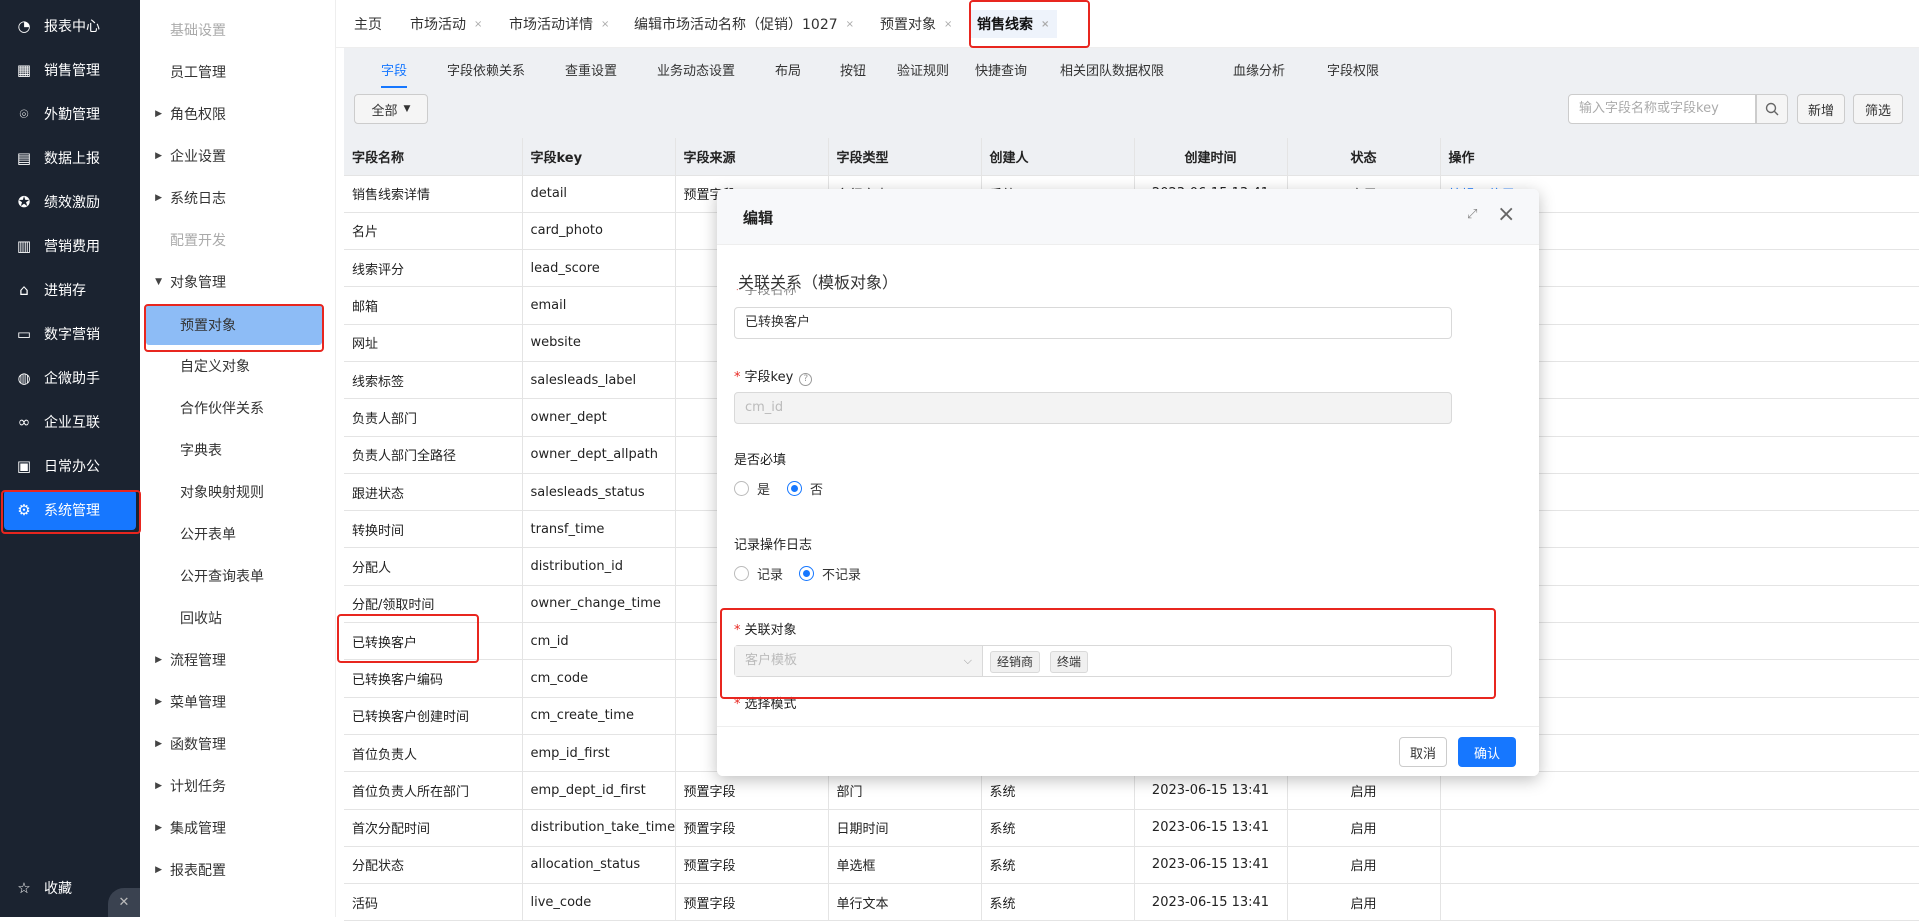  I want to click on nav-item: ▣ 日常办公, so click(70, 466).